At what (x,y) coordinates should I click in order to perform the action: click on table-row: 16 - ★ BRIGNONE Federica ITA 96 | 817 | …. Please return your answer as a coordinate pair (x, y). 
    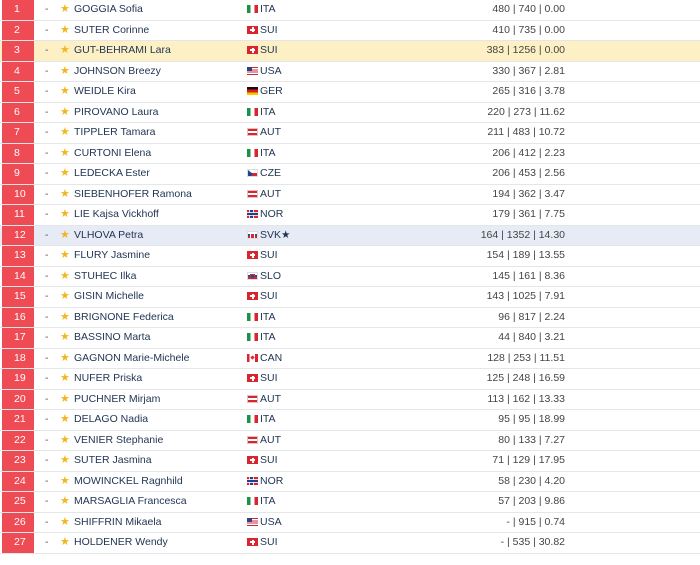
    Looking at the image, I should click on (350, 317).